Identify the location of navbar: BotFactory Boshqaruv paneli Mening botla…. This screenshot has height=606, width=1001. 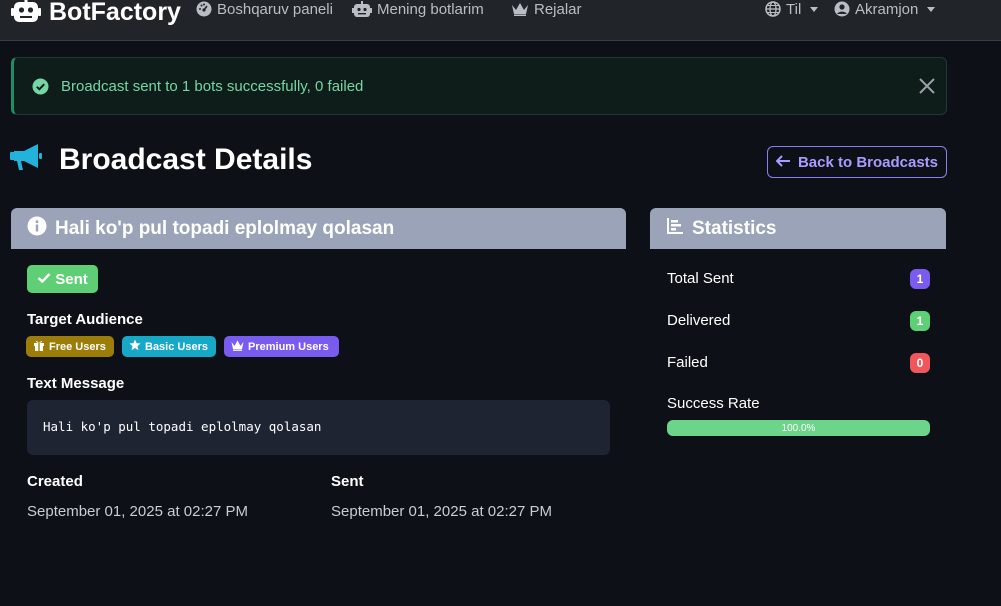
(500, 20).